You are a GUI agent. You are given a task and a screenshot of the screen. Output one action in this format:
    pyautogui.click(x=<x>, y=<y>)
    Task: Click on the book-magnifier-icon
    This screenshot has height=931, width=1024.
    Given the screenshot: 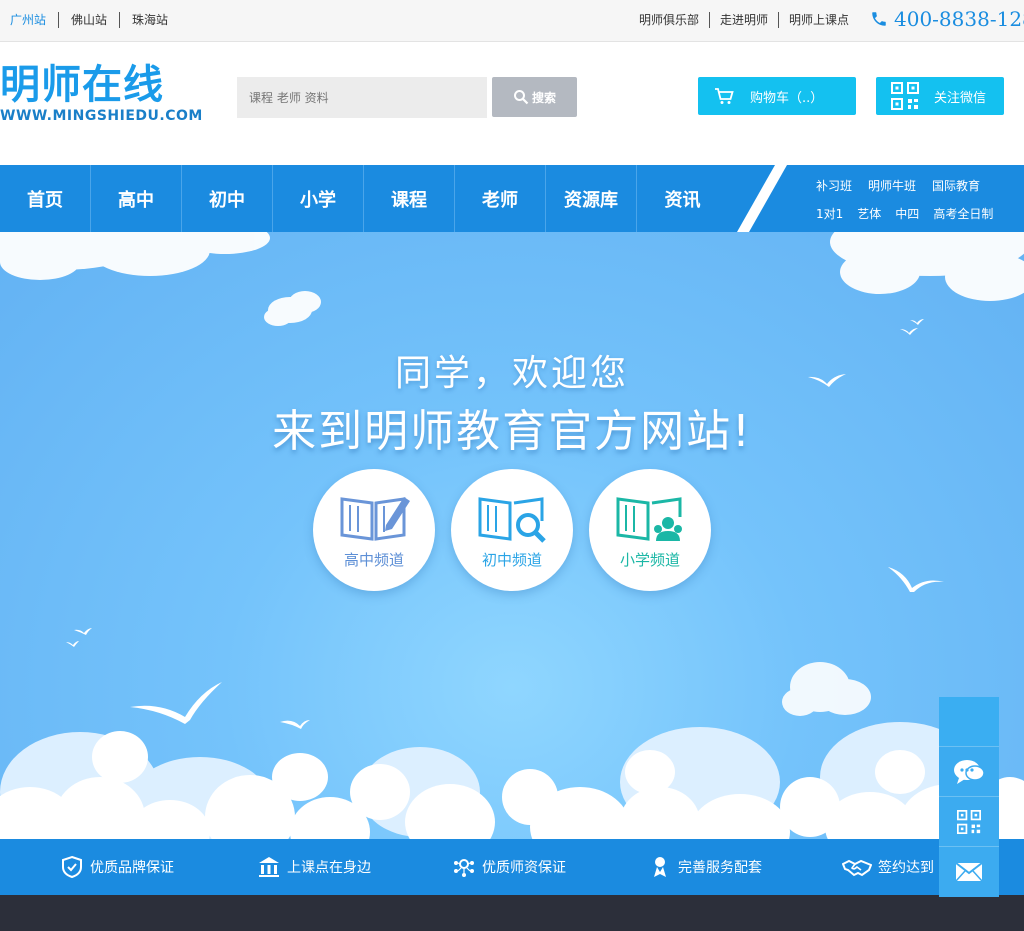 What is the action you would take?
    pyautogui.click(x=512, y=520)
    